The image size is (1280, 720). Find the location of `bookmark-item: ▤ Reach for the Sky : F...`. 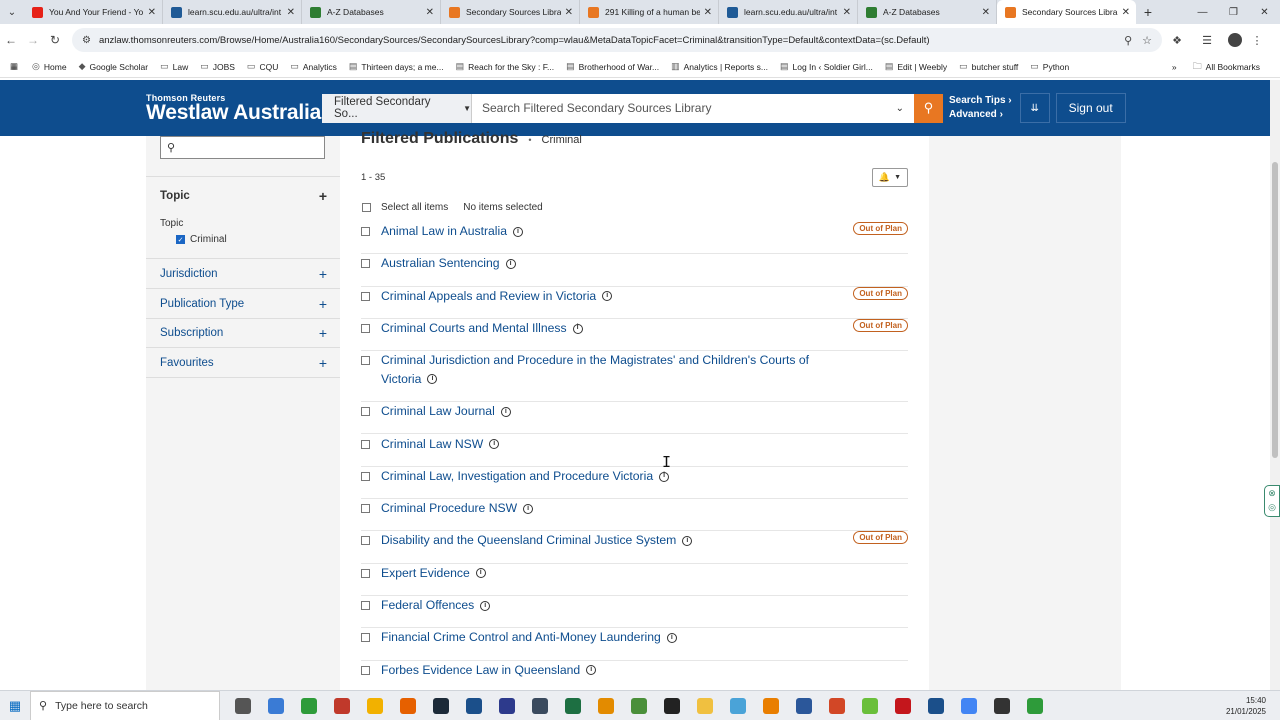

bookmark-item: ▤ Reach for the Sky : F... is located at coordinates (505, 66).